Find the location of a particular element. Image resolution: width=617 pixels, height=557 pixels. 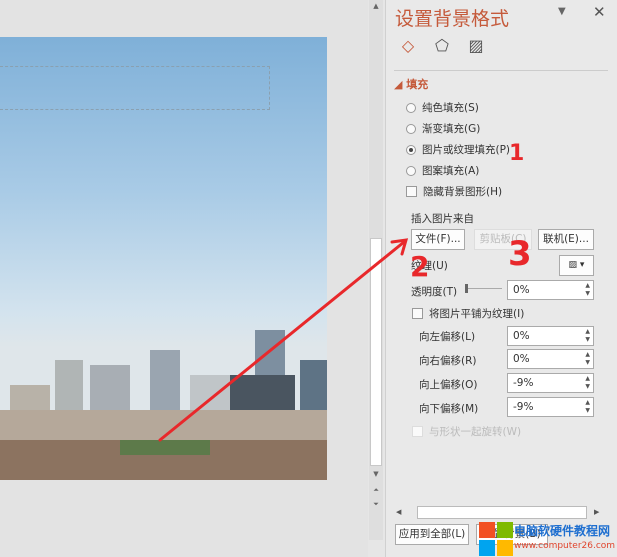

red-arrow is located at coordinates (282, 341).